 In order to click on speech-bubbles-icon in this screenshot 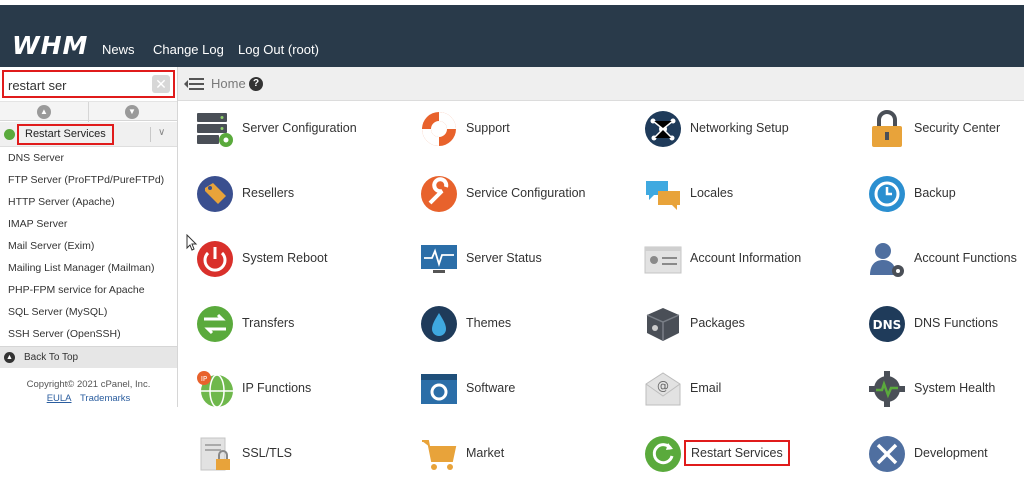, I will do `click(663, 195)`.